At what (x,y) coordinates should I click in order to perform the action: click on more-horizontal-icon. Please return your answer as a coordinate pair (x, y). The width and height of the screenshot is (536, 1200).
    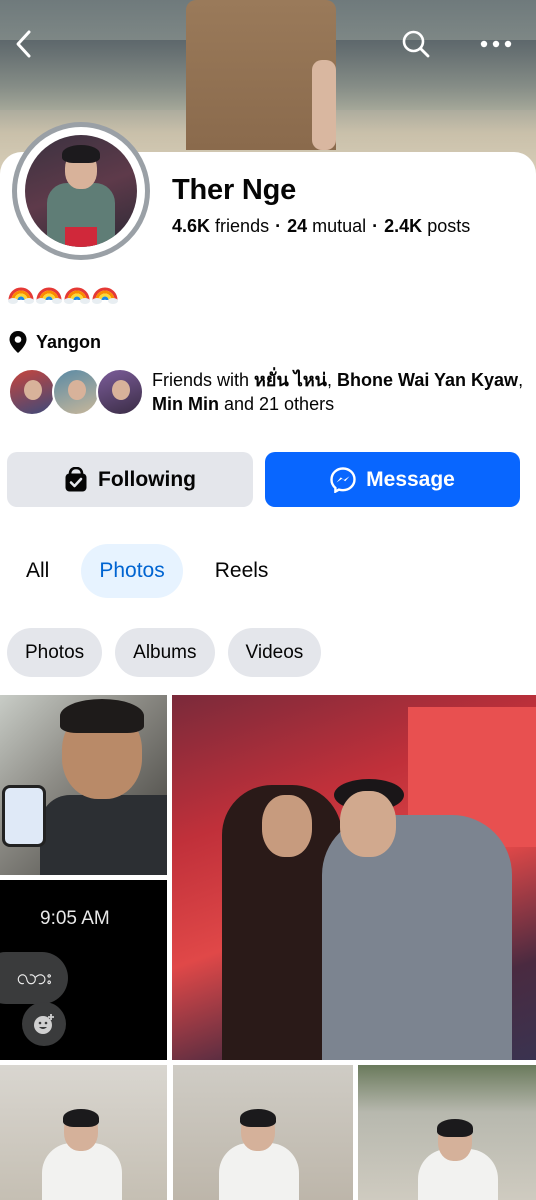
    Looking at the image, I should click on (496, 44).